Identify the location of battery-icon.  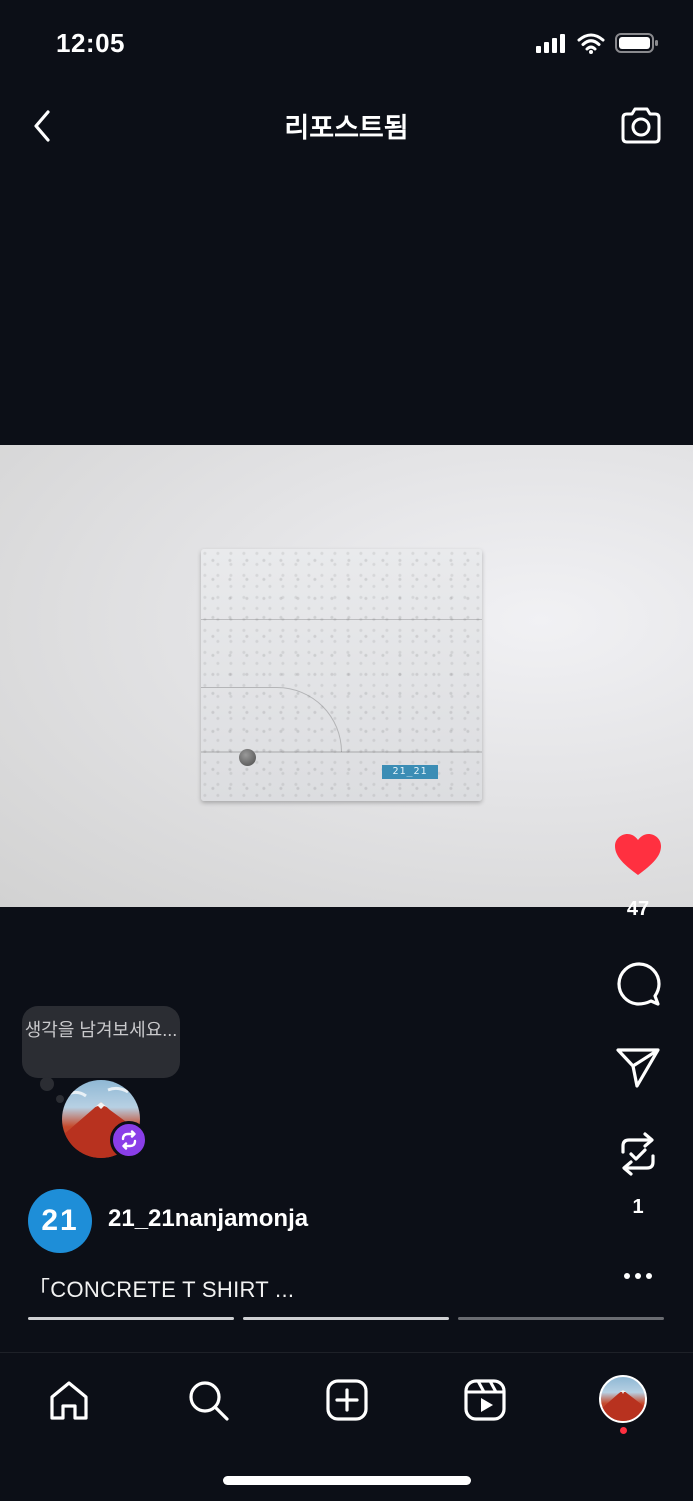
(636, 43).